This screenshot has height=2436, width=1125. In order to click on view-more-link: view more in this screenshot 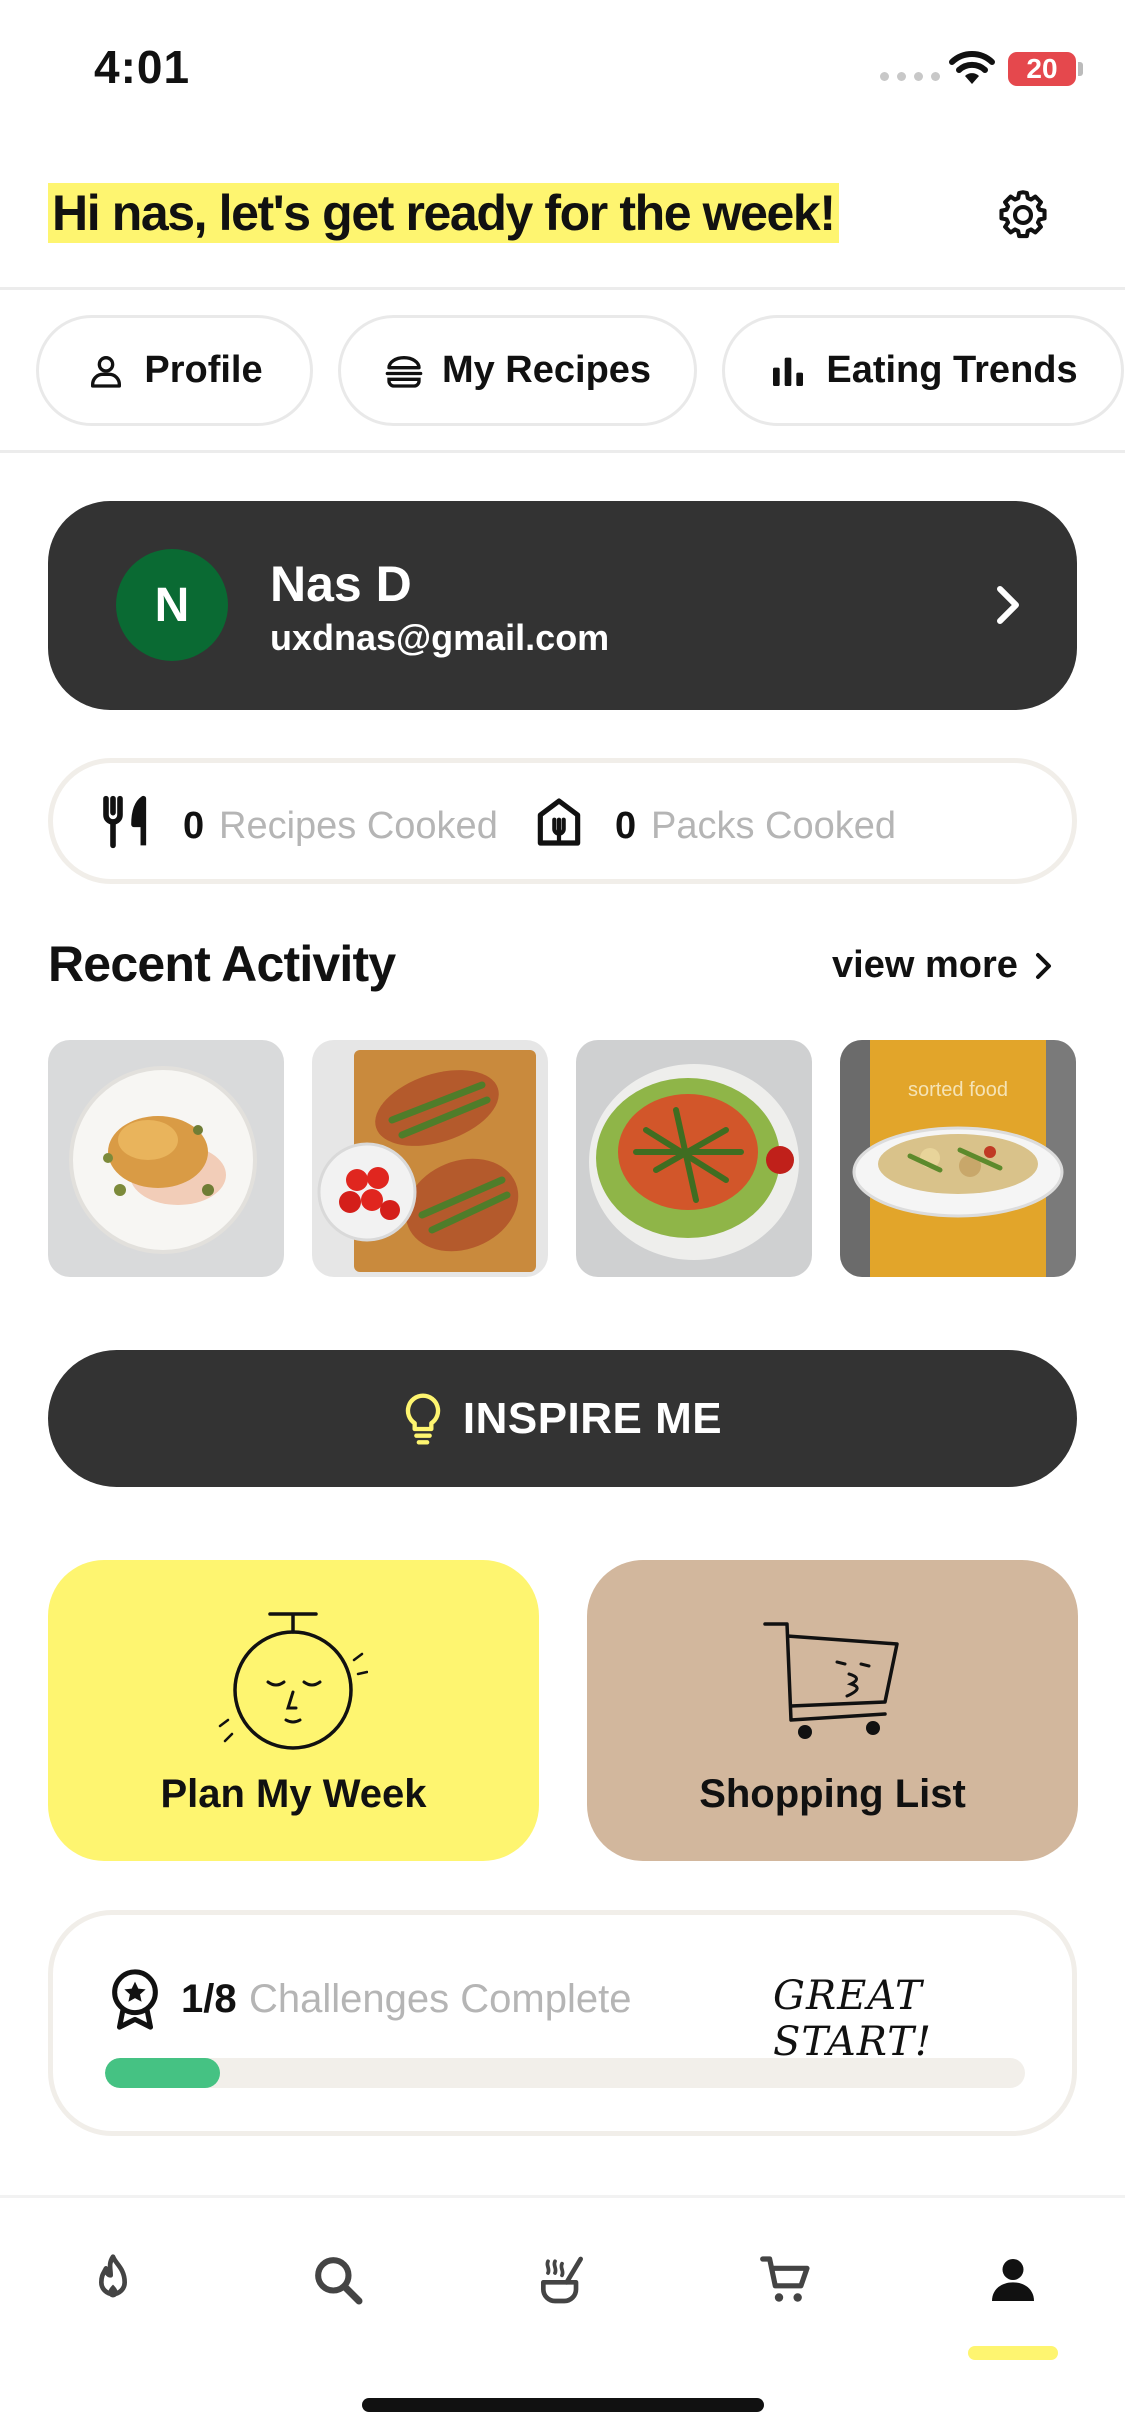, I will do `click(943, 965)`.